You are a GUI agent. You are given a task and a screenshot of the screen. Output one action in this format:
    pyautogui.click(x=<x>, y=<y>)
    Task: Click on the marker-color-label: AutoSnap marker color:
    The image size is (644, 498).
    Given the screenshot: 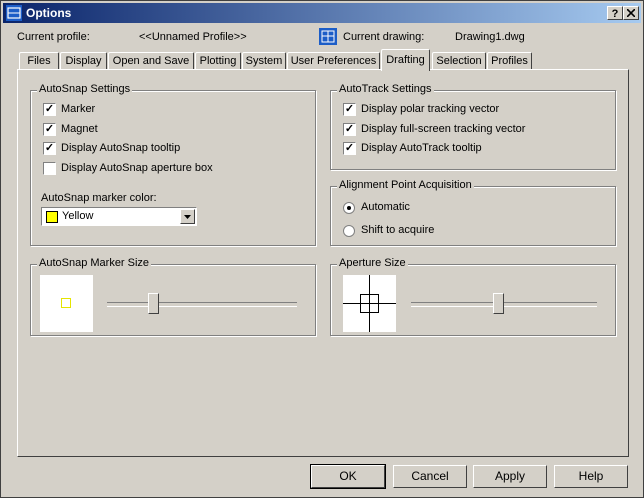 What is the action you would take?
    pyautogui.click(x=99, y=198)
    